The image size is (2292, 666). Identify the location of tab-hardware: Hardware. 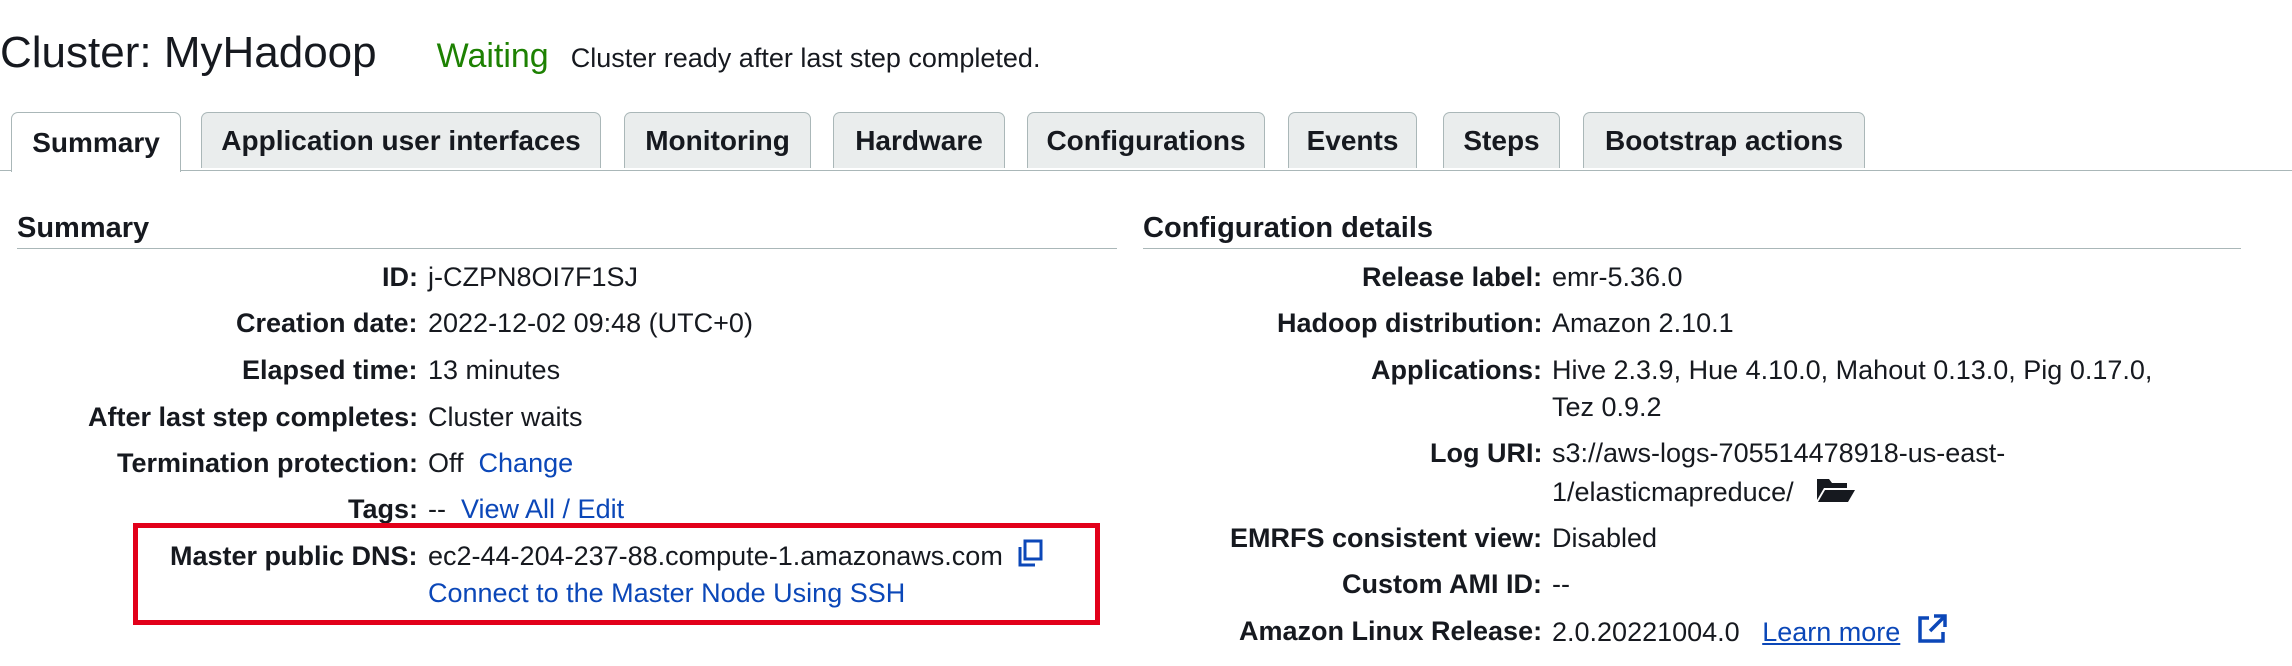
(919, 140).